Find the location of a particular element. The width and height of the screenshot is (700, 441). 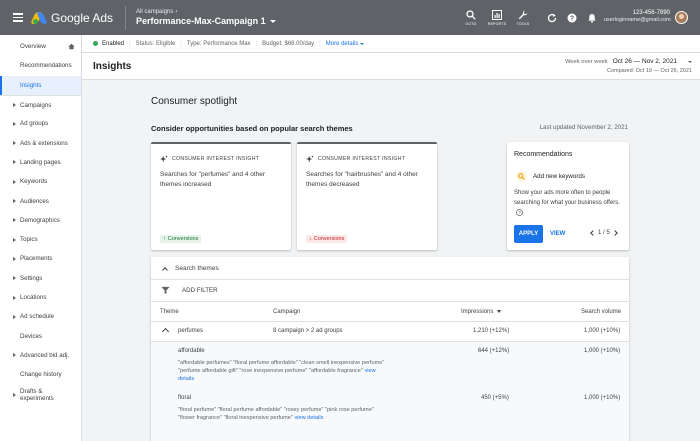

sort-descending-icon is located at coordinates (499, 311).